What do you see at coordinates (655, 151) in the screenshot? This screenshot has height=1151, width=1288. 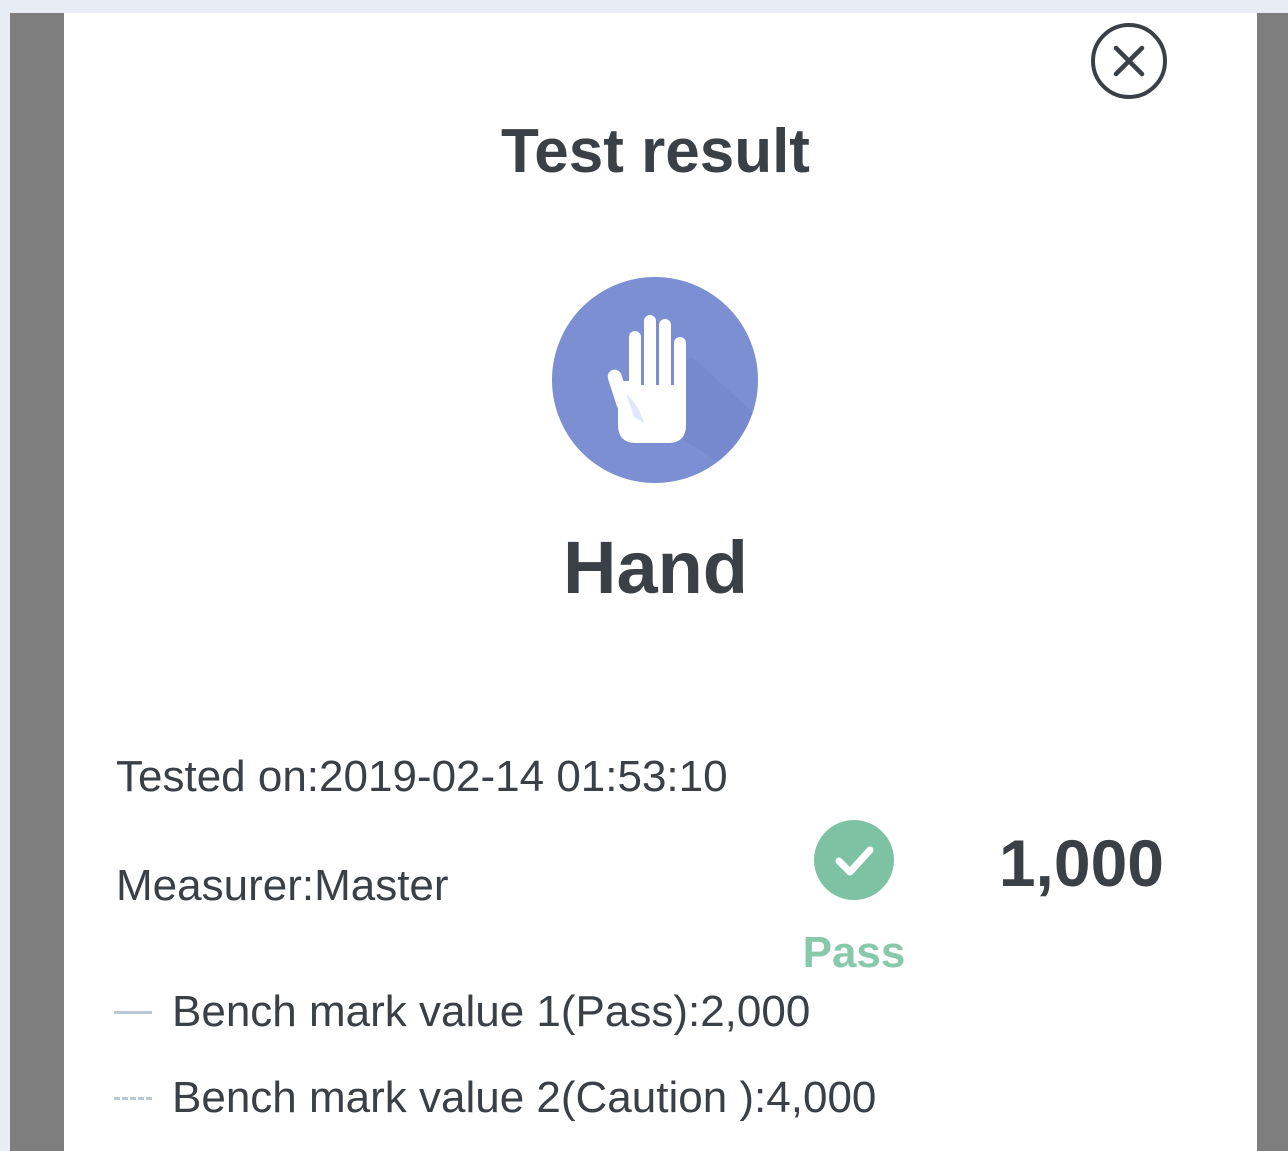 I see `dialog-title: Test result` at bounding box center [655, 151].